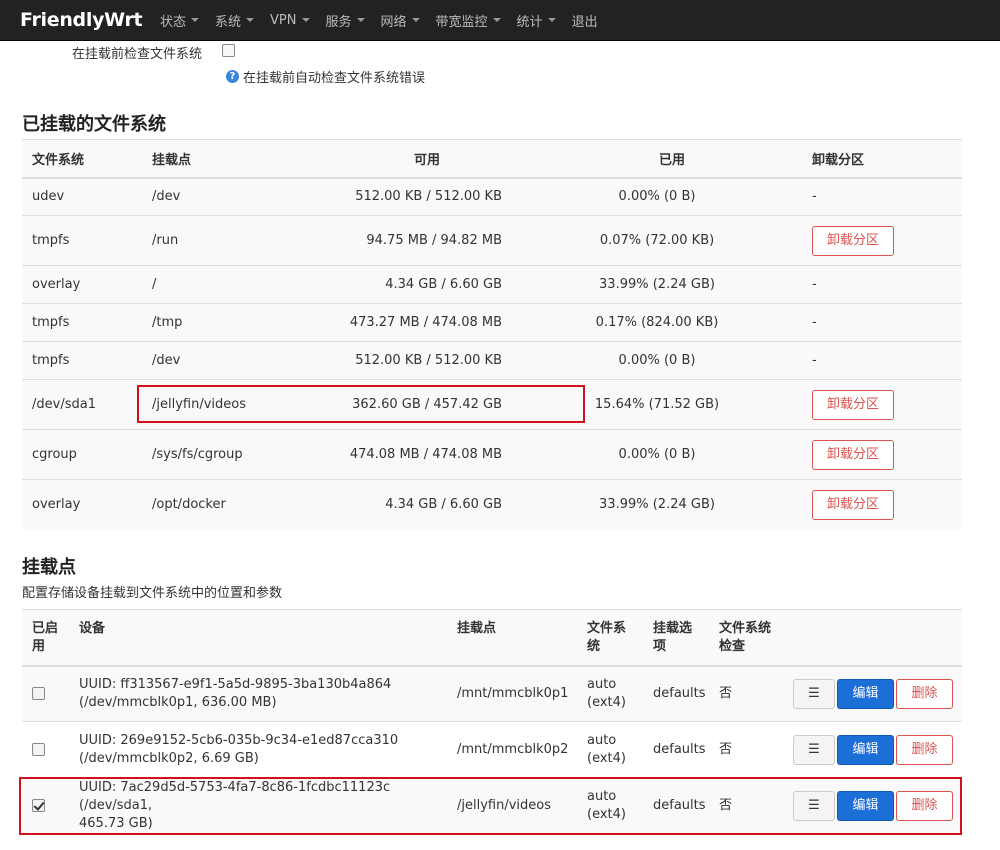 The image size is (1000, 850). I want to click on nav-item-7: 退出, so click(585, 20).